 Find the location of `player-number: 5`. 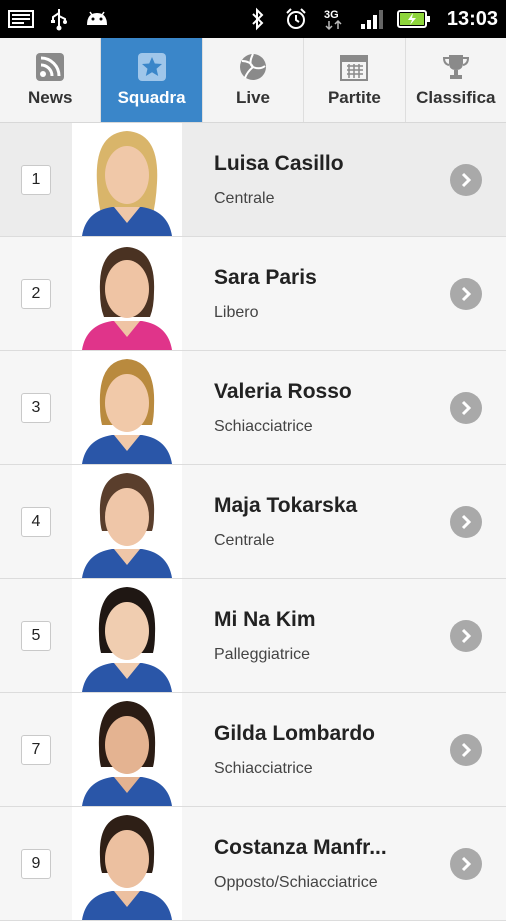

player-number: 5 is located at coordinates (36, 635).